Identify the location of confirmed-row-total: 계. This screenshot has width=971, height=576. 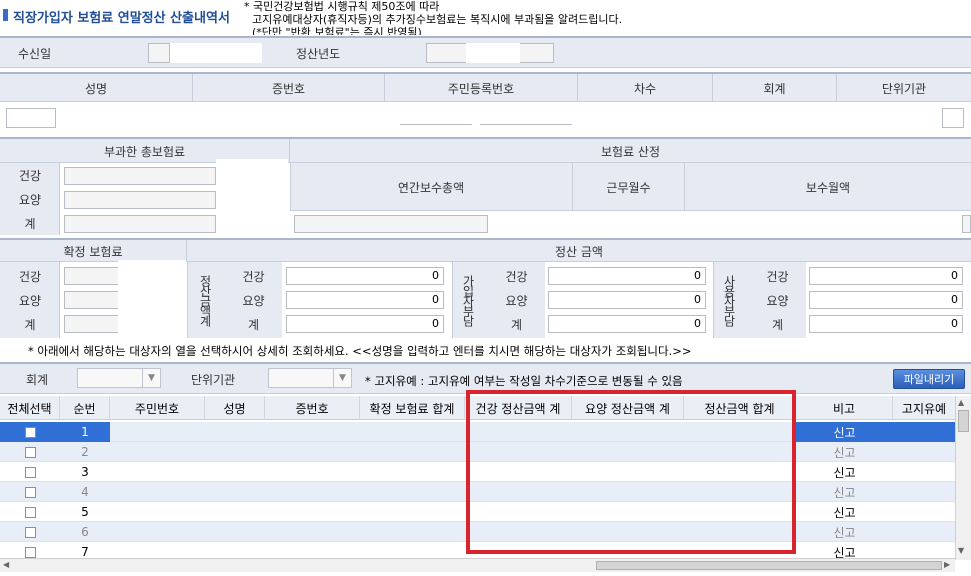
(30, 324).